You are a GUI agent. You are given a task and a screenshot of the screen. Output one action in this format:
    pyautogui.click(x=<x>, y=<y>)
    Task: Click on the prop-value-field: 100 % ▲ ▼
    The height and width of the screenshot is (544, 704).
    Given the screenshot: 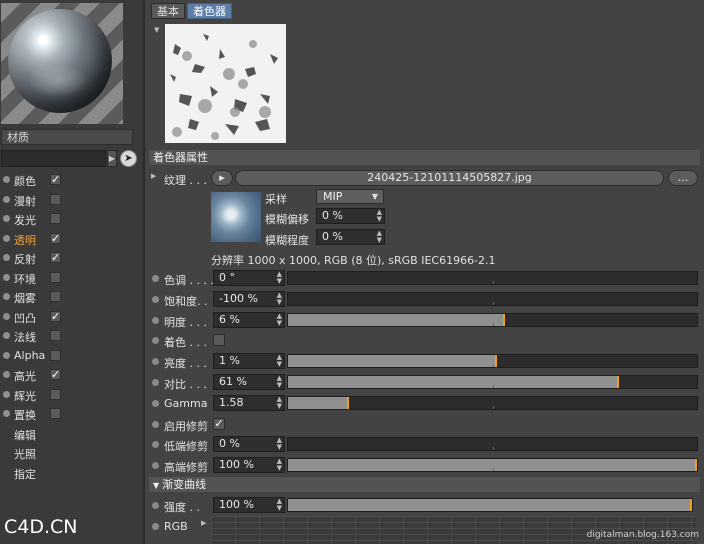 What is the action you would take?
    pyautogui.click(x=249, y=465)
    